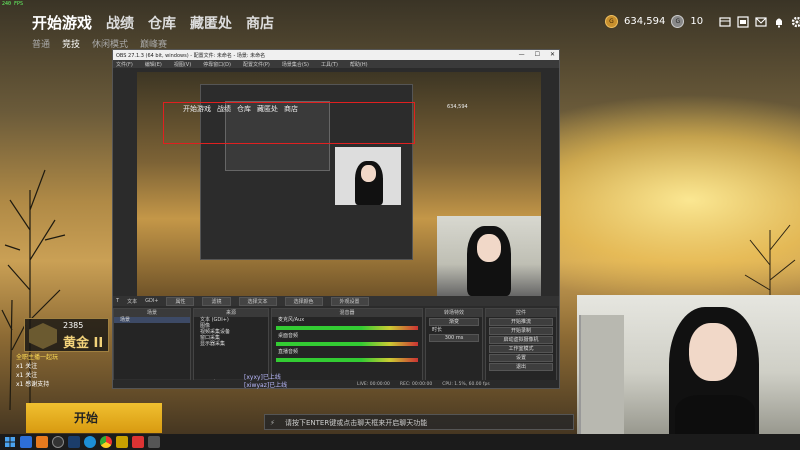 This screenshot has width=800, height=450. What do you see at coordinates (42, 442) in the screenshot?
I see `game-icon` at bounding box center [42, 442].